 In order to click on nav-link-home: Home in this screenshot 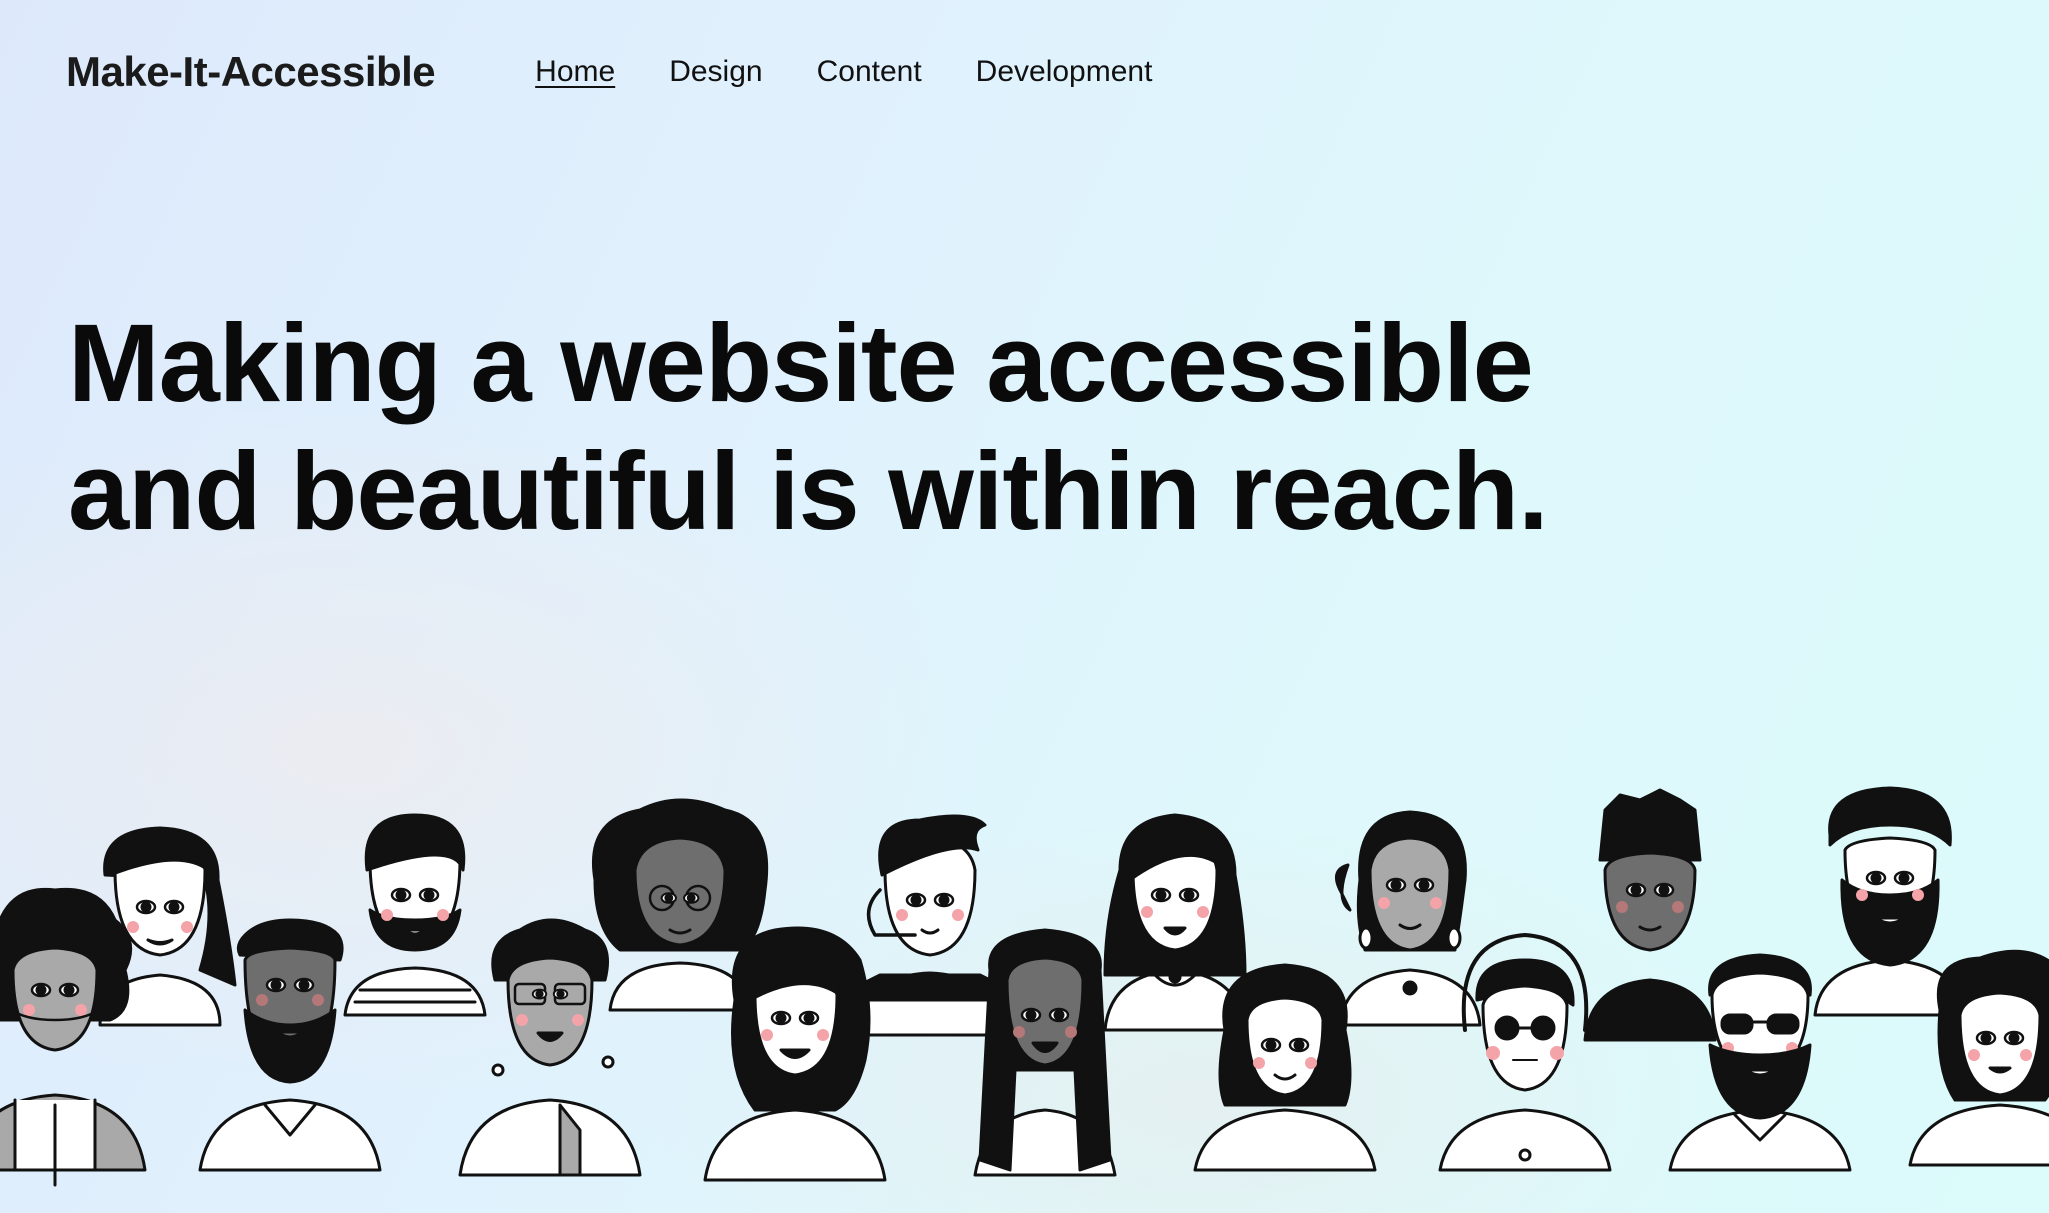, I will do `click(575, 71)`.